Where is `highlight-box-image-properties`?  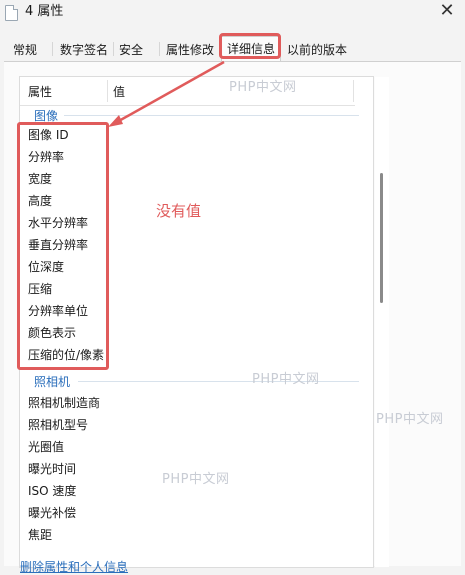 highlight-box-image-properties is located at coordinates (63, 246).